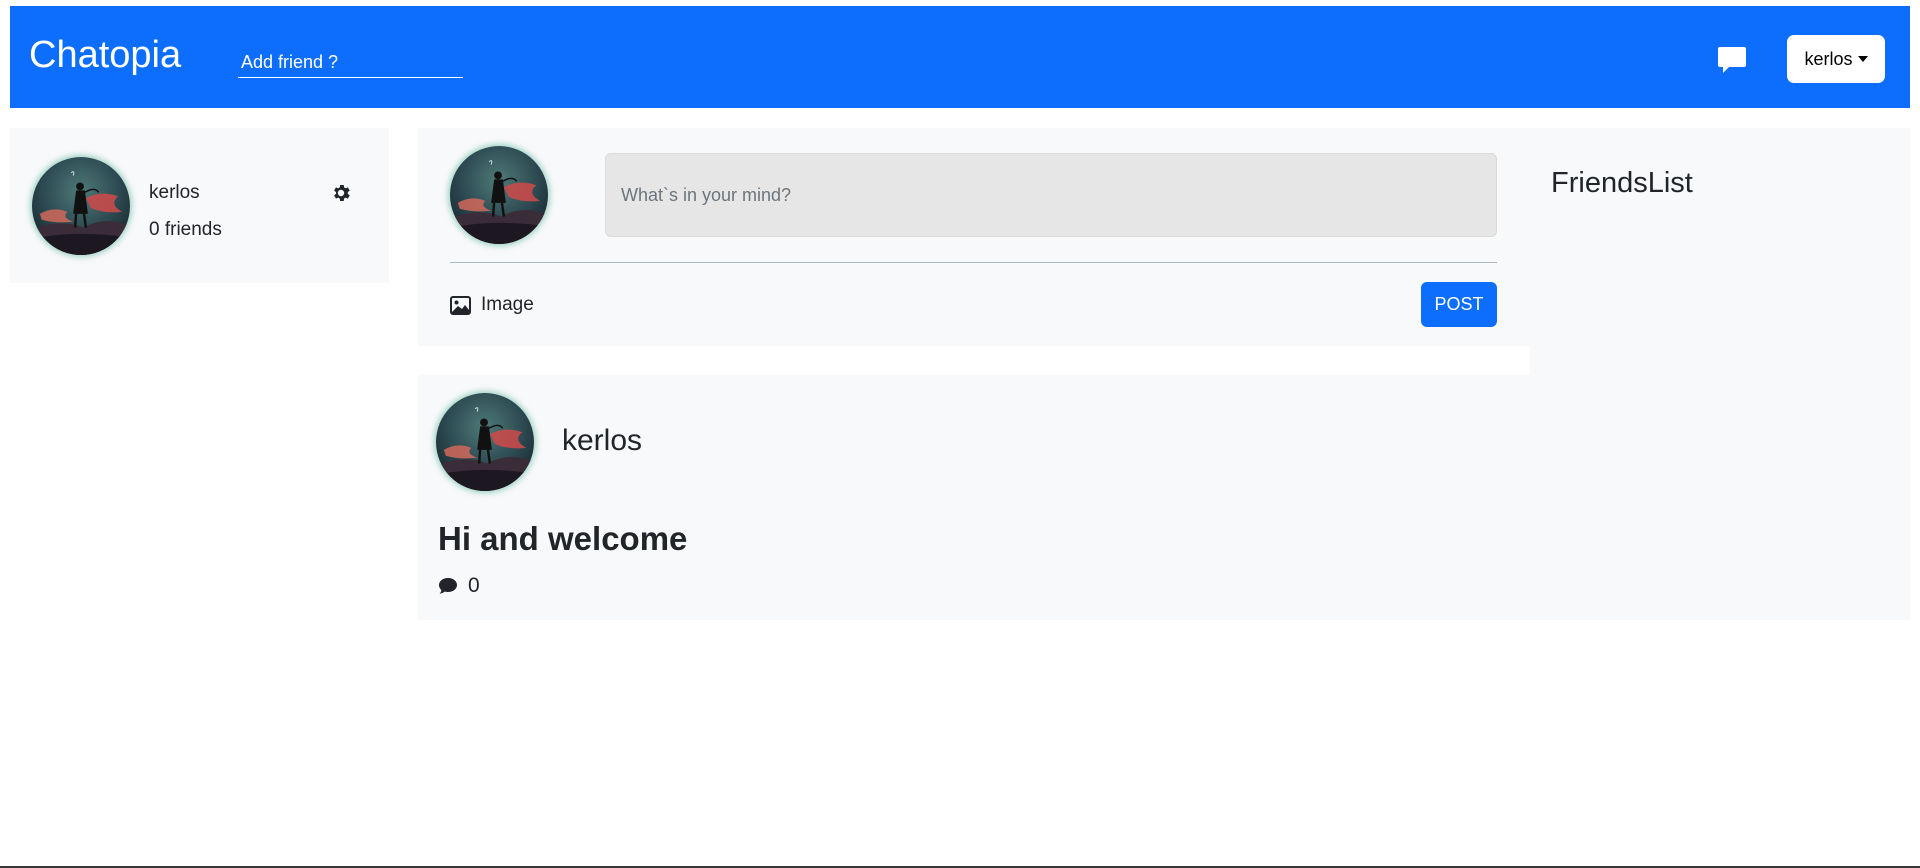 The height and width of the screenshot is (868, 1920). Describe the element at coordinates (1622, 183) in the screenshot. I see `friends-list-title: FriendsList` at that location.